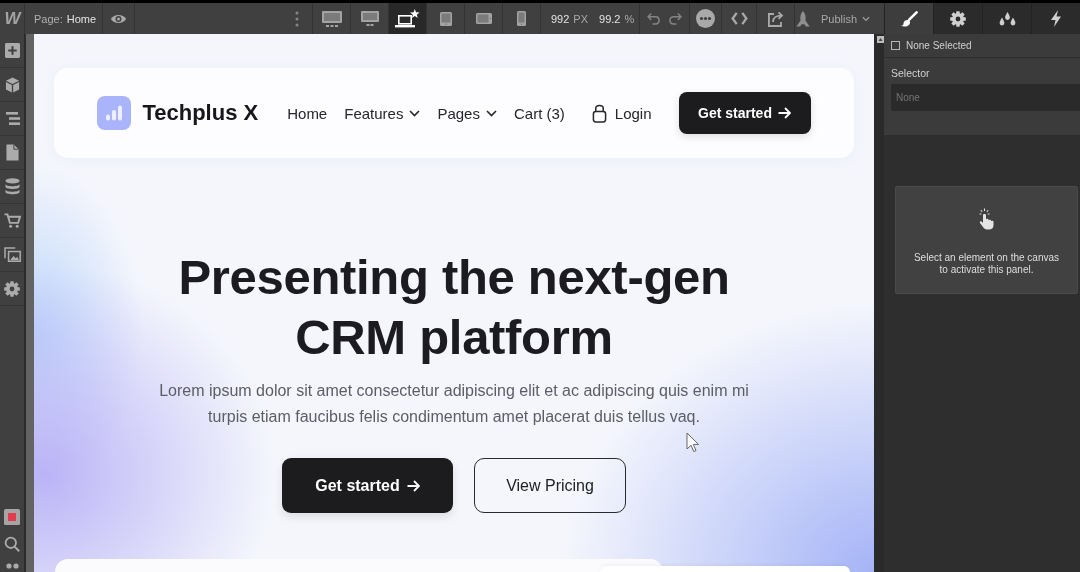  I want to click on images-icon, so click(12, 254).